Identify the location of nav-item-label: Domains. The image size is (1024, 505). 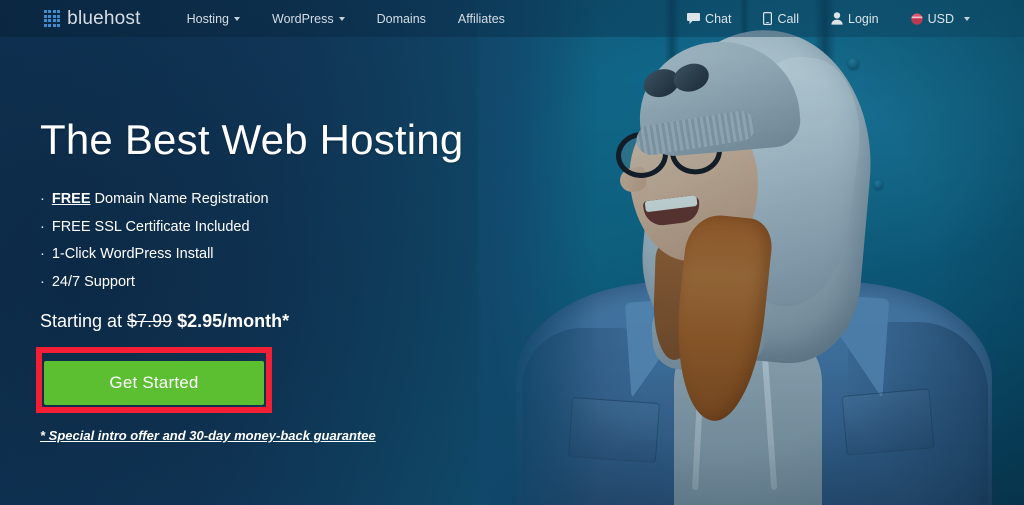
(401, 18).